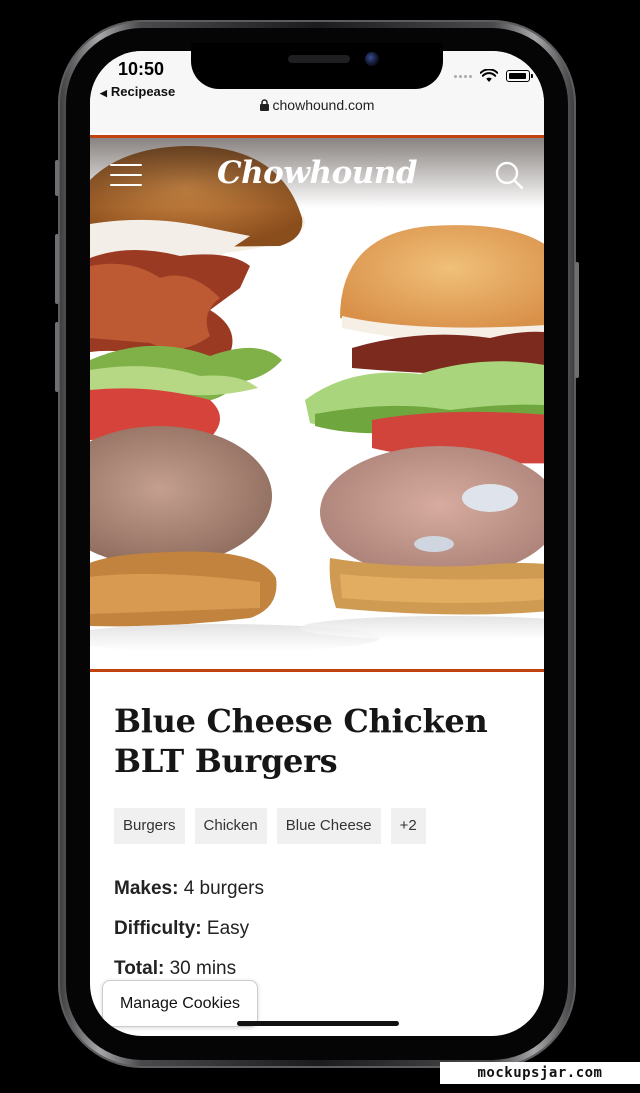 This screenshot has height=1093, width=640. What do you see at coordinates (139, 968) in the screenshot?
I see `fact-label: Total:` at bounding box center [139, 968].